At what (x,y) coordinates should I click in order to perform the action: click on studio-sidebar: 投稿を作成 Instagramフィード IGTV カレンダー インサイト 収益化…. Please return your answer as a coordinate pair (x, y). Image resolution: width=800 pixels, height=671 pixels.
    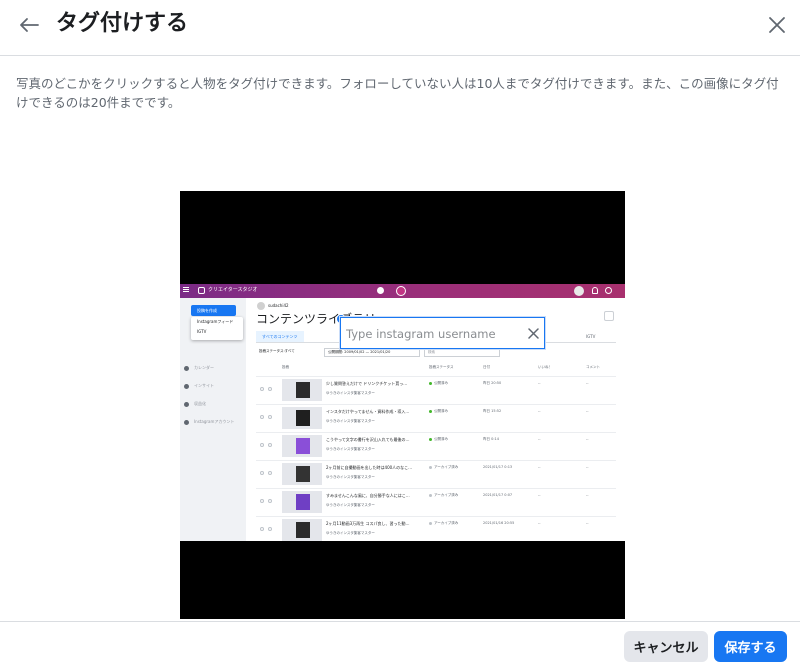
    Looking at the image, I should click on (213, 419).